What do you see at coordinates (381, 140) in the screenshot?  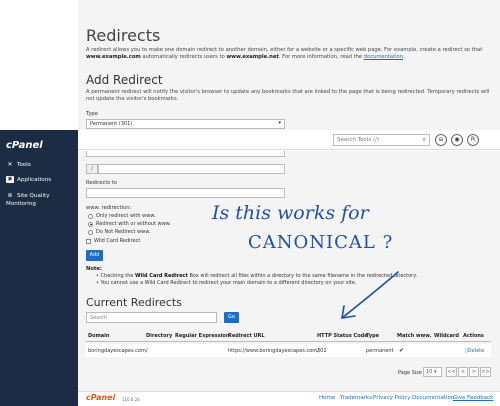 I see `search-tools-input: Search Tools (/) ⌕` at bounding box center [381, 140].